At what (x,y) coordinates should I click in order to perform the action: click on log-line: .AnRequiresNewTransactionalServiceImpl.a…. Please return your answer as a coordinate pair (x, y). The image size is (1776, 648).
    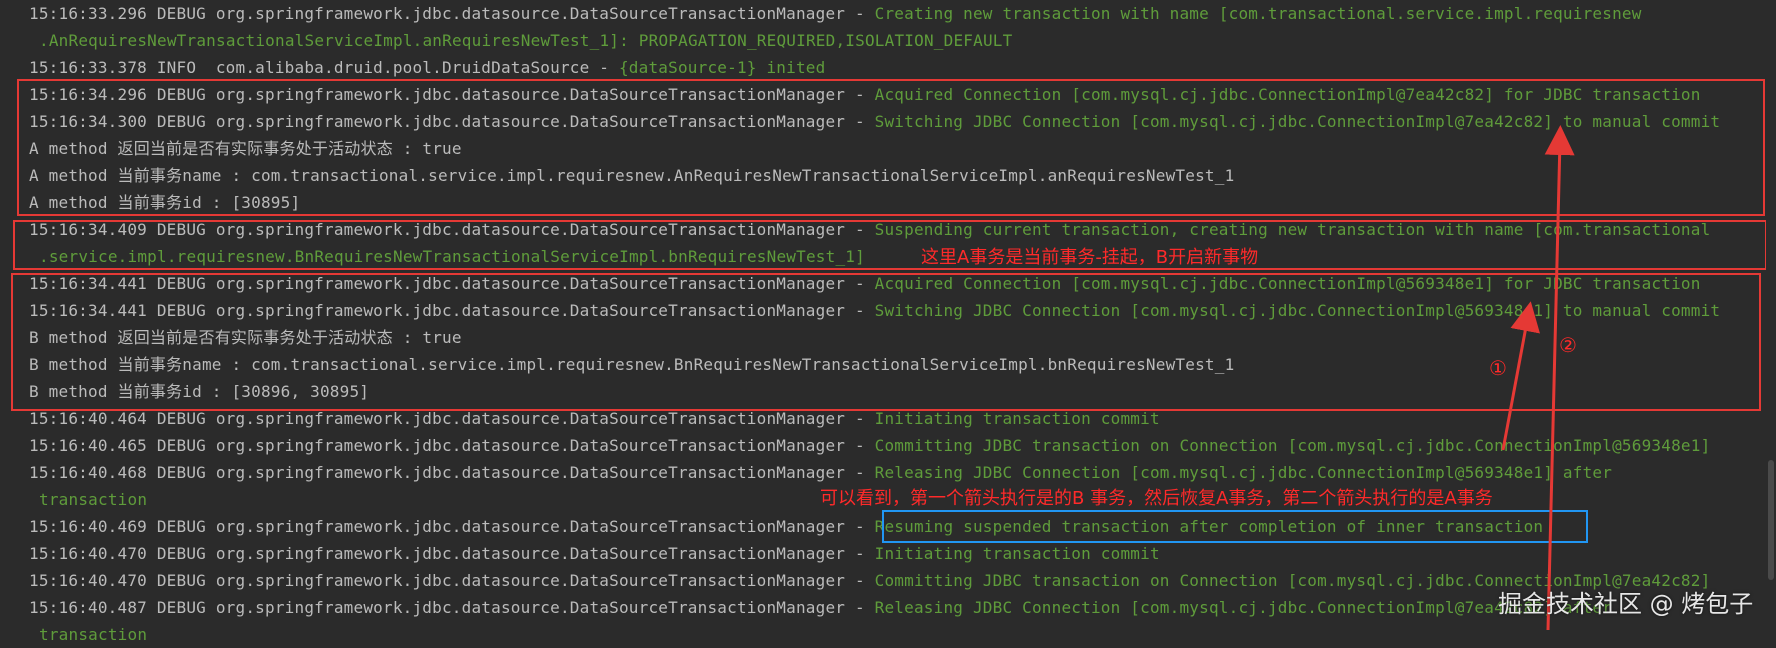
    Looking at the image, I should click on (526, 40).